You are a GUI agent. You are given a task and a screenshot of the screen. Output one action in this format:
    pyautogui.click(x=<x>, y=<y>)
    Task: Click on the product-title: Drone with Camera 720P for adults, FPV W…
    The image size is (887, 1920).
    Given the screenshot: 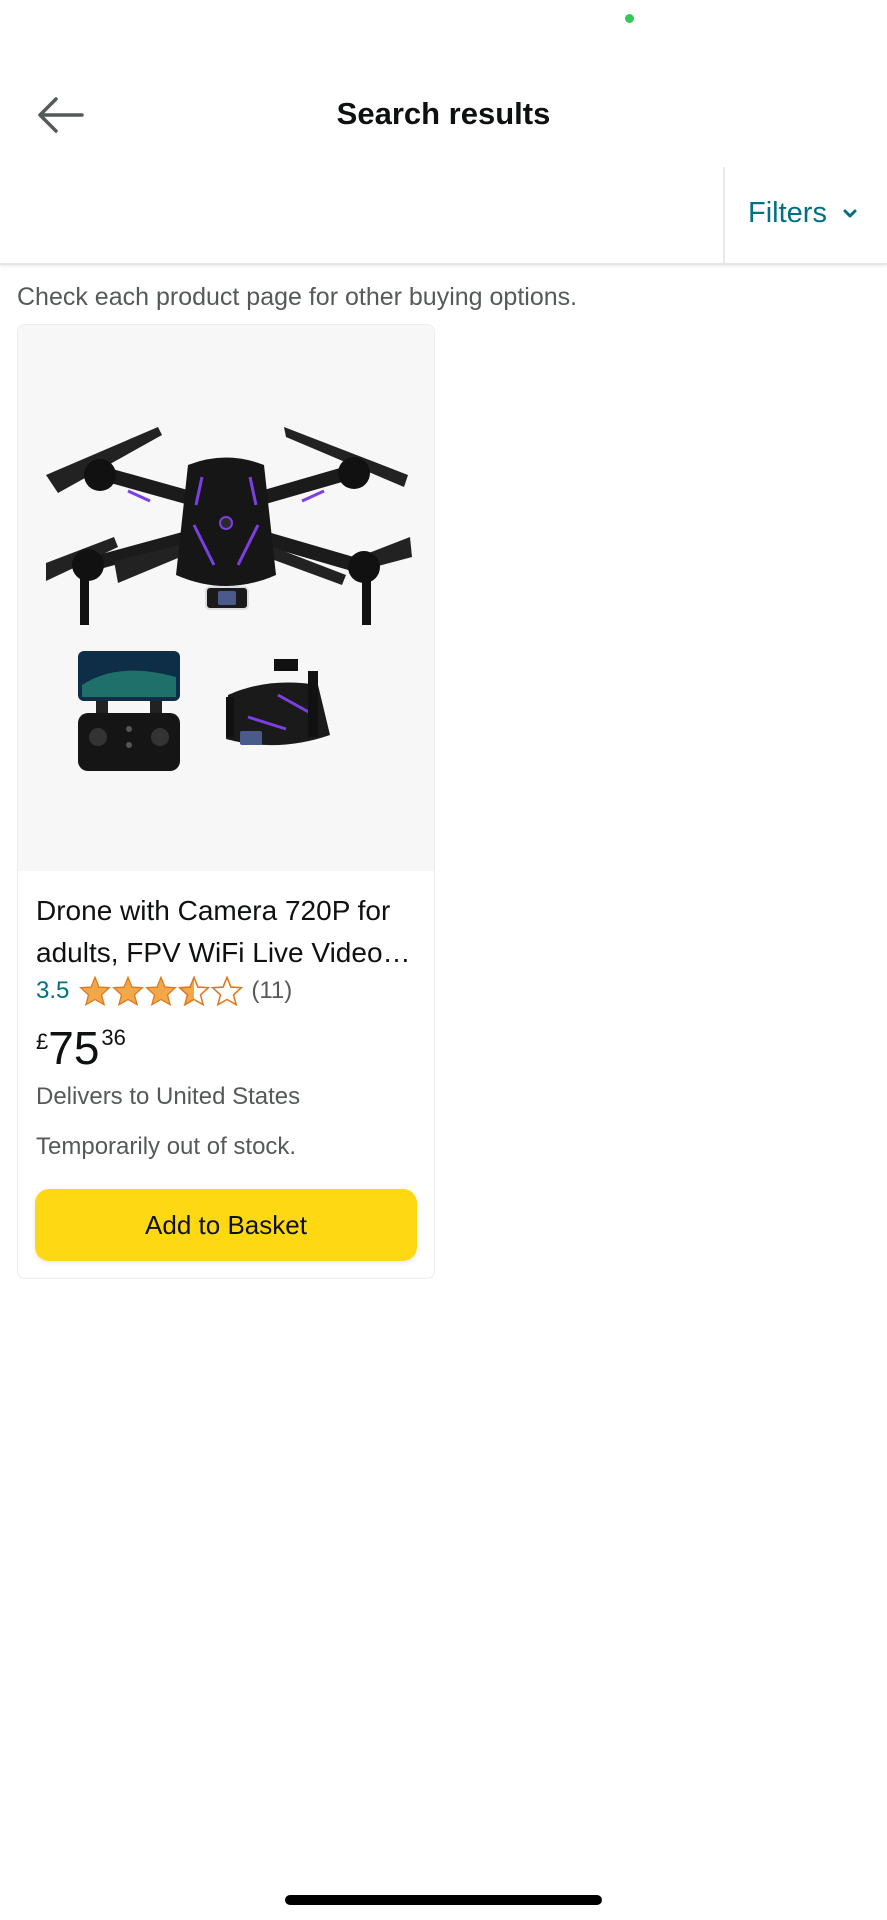 What is the action you would take?
    pyautogui.click(x=231, y=932)
    